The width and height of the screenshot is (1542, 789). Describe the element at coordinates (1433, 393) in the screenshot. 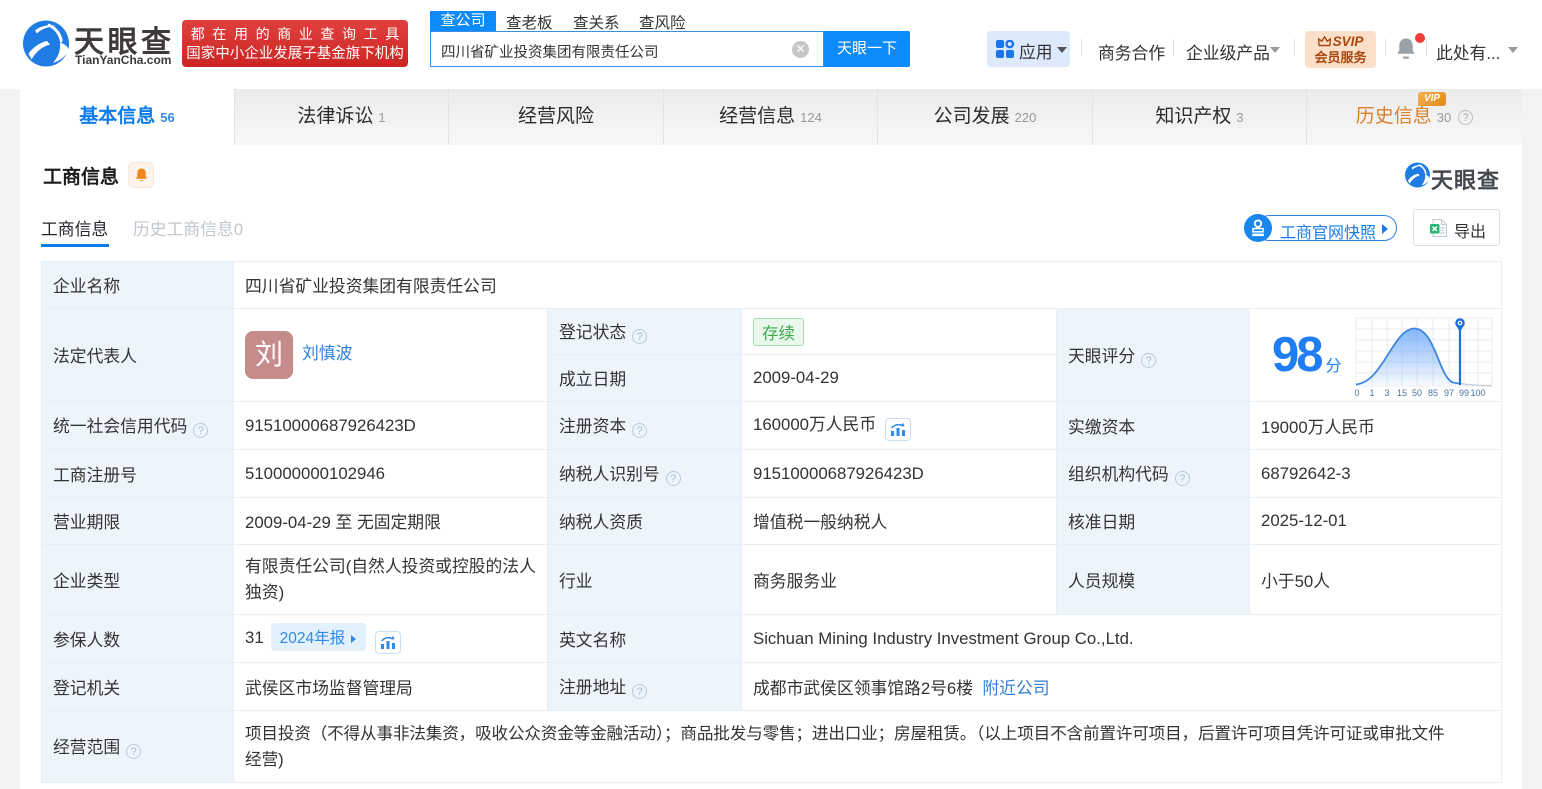

I see `svg-text: 85` at that location.